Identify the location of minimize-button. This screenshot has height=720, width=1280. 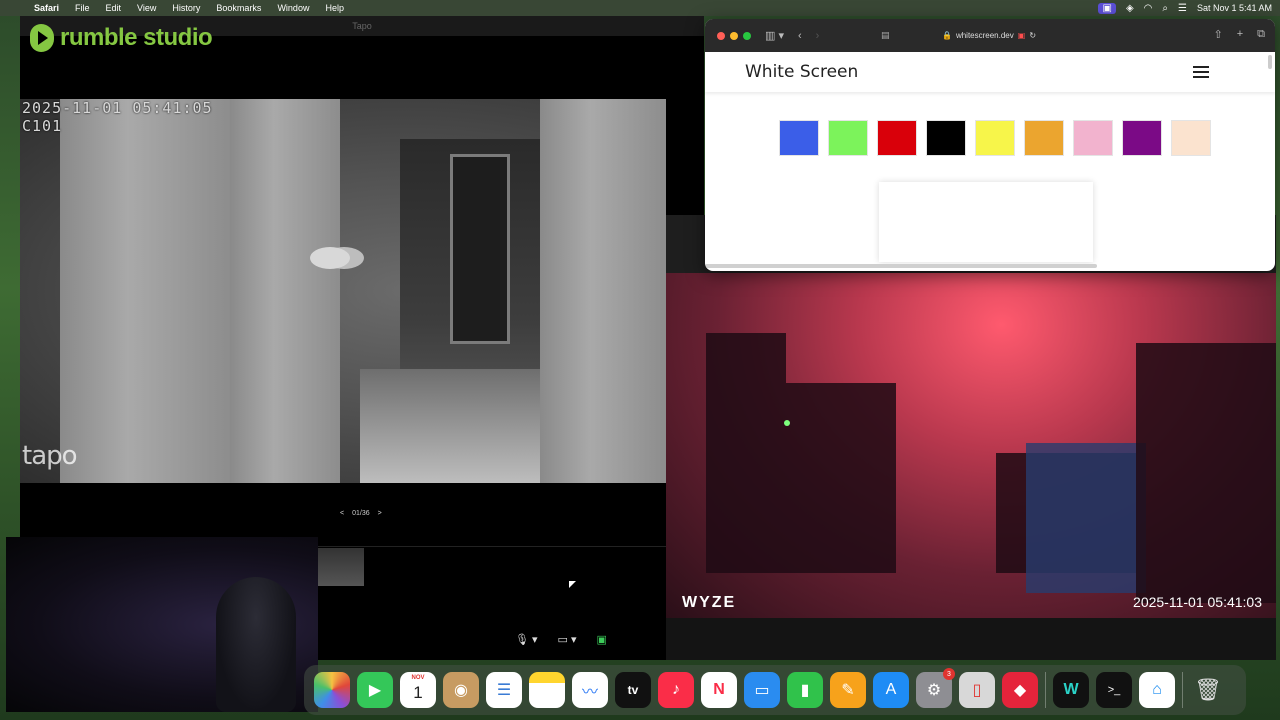
(734, 35).